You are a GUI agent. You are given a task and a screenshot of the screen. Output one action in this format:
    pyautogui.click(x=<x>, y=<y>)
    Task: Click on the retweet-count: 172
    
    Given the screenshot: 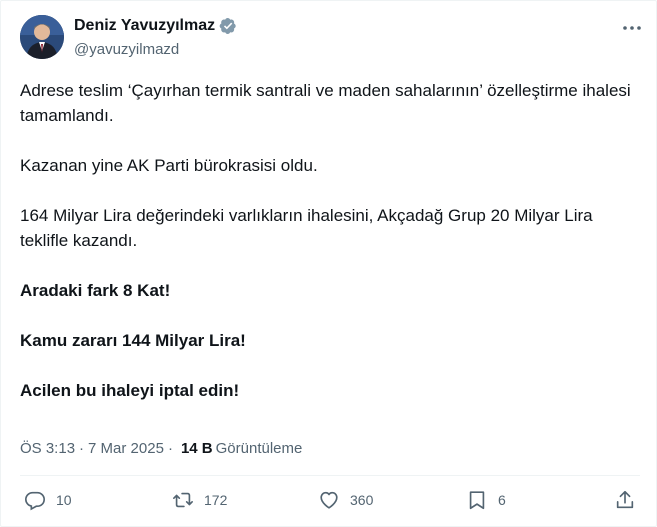 What is the action you would take?
    pyautogui.click(x=216, y=500)
    